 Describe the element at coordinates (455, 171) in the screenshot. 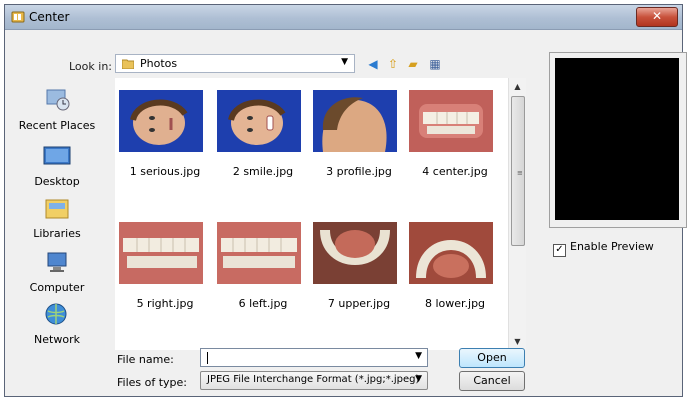

I see `file-name: 4 center.jpg` at that location.